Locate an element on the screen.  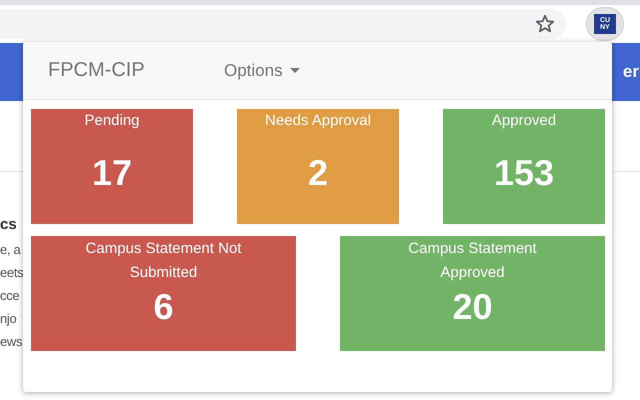
tile-label: Approved is located at coordinates (524, 121).